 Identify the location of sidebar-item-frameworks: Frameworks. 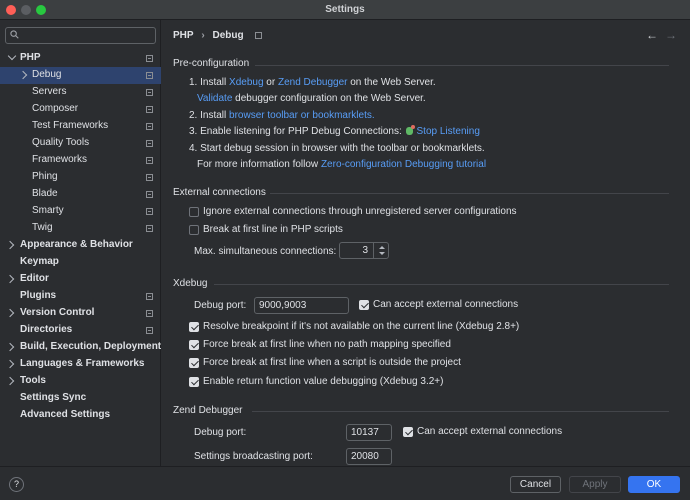
(80, 160).